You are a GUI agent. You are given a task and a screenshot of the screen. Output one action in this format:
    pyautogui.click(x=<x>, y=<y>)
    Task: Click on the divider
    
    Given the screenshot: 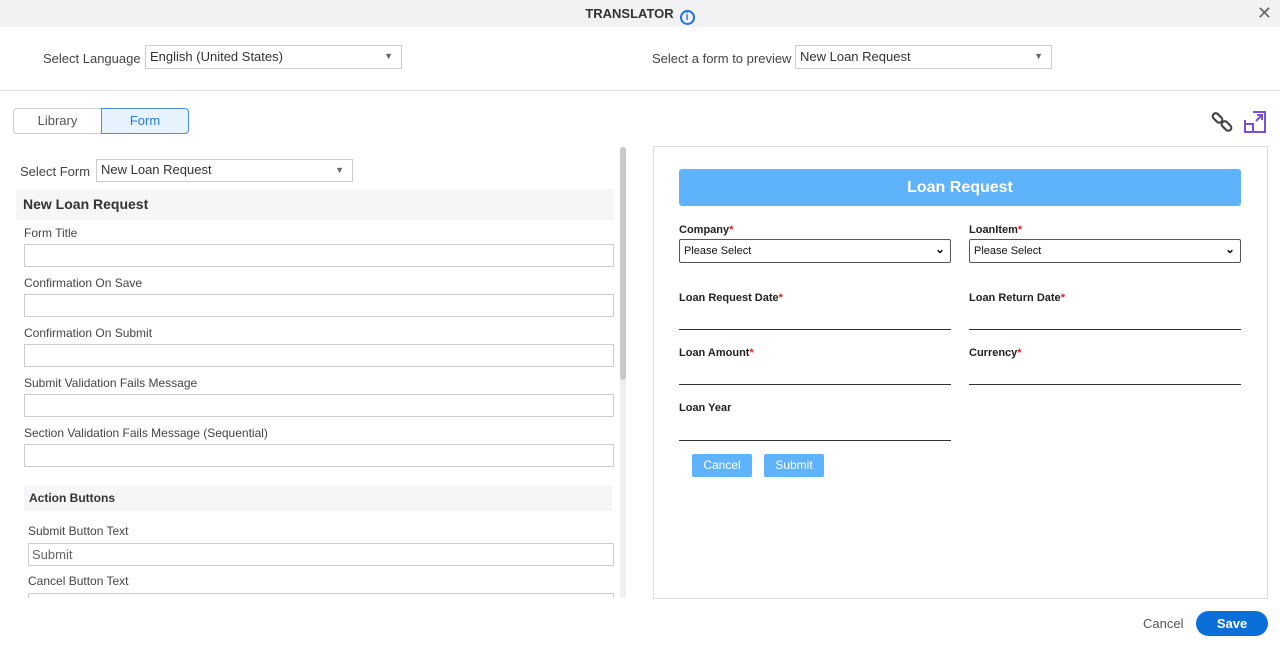 What is the action you would take?
    pyautogui.click(x=640, y=90)
    